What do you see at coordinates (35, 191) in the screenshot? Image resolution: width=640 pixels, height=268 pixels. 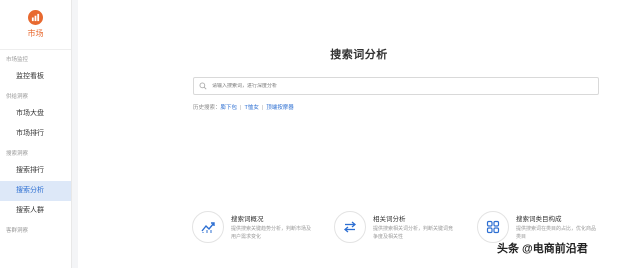 I see `sidebar-item-search-analysis: 搜索分析` at bounding box center [35, 191].